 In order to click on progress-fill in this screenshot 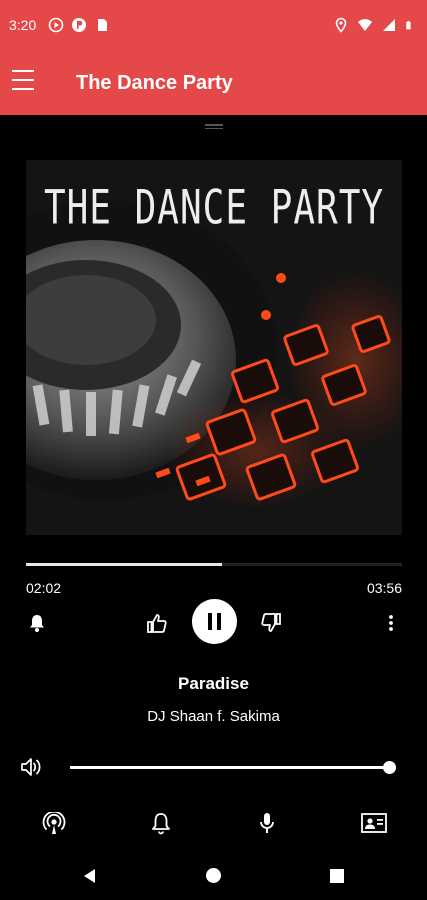, I will do `click(124, 564)`.